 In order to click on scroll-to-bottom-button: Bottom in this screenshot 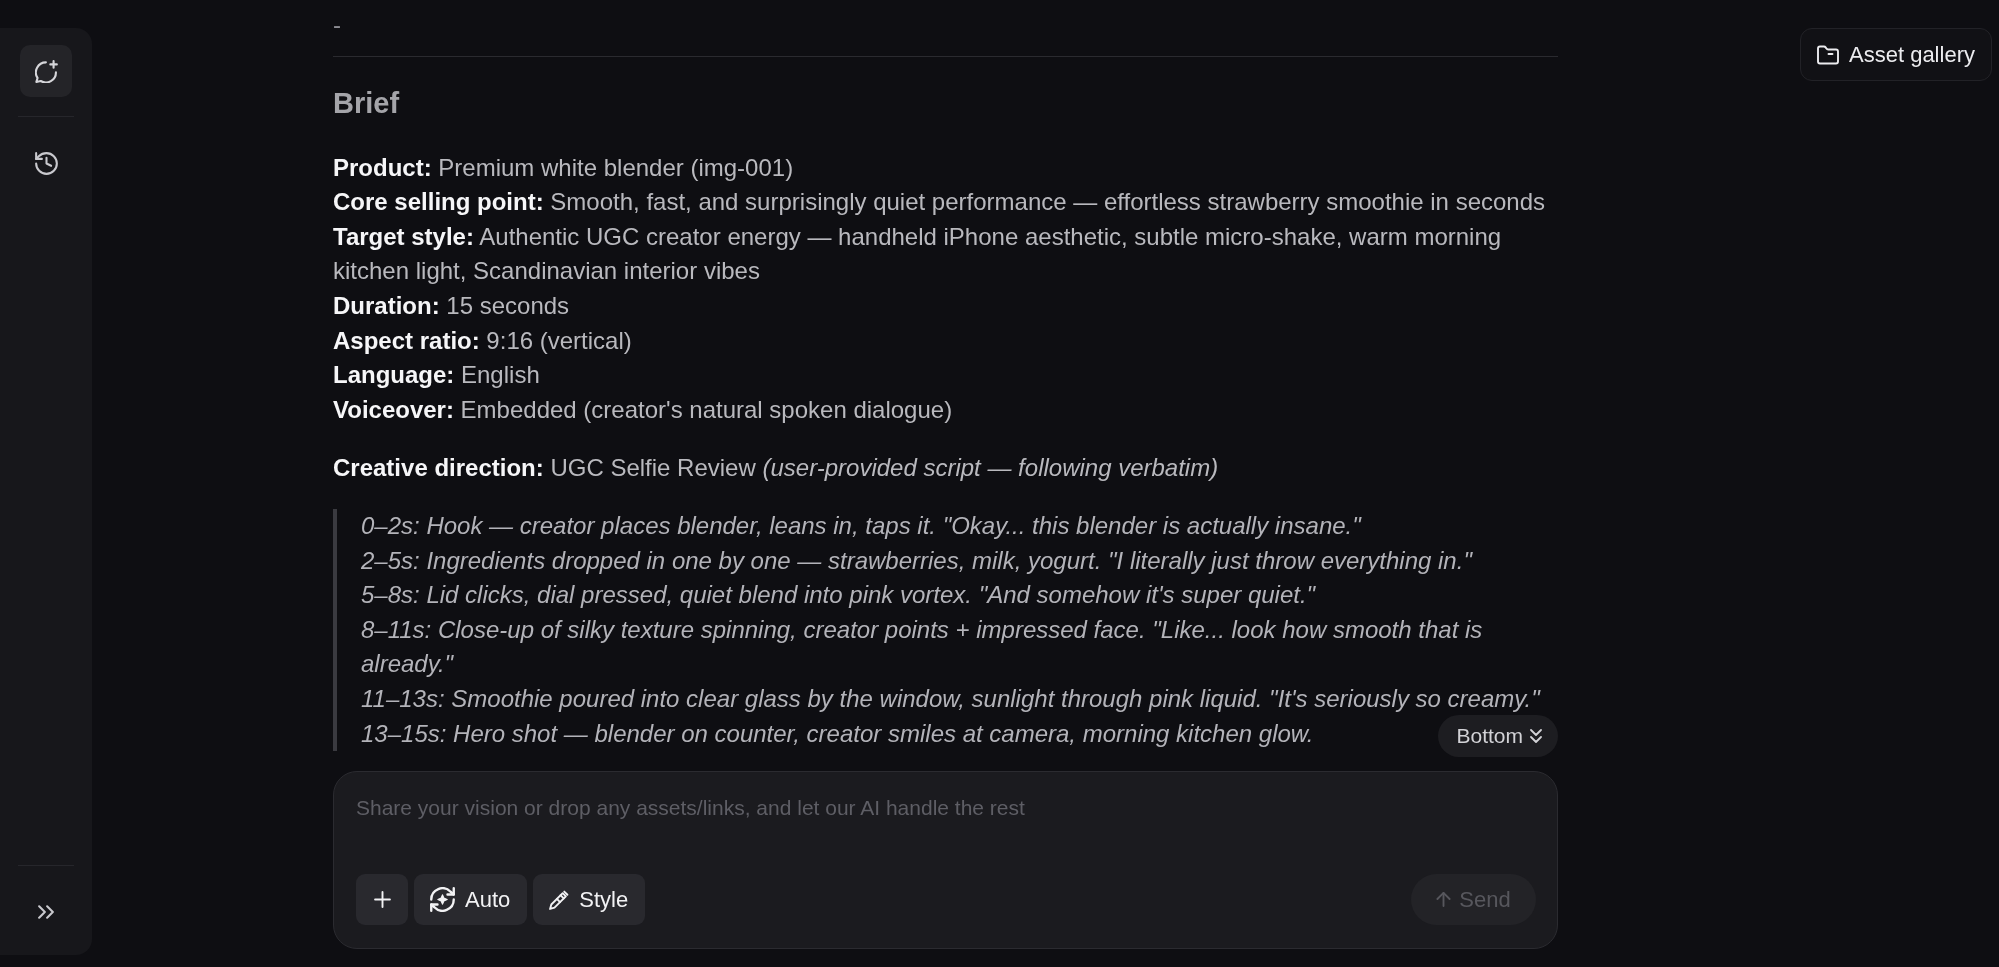, I will do `click(1498, 736)`.